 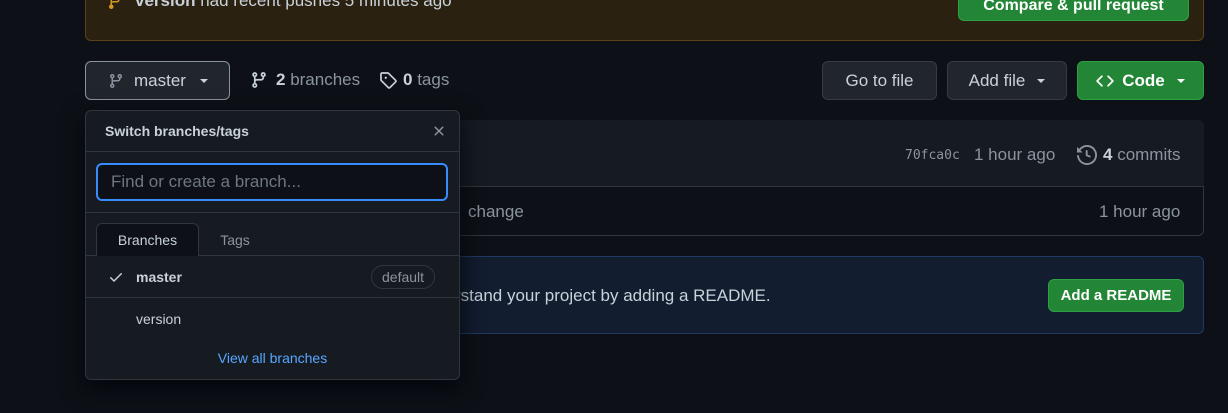 I want to click on tags-link: 0 tags, so click(x=414, y=80).